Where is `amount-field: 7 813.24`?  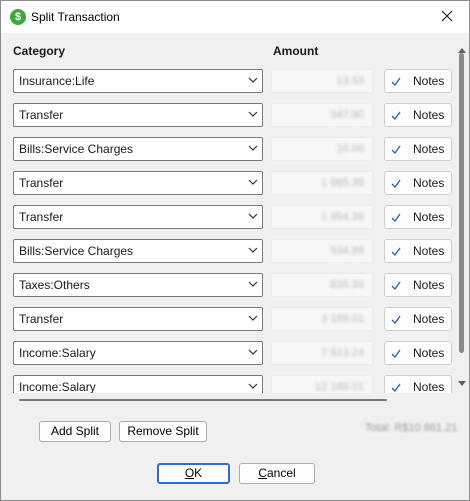
amount-field: 7 813.24 is located at coordinates (322, 353).